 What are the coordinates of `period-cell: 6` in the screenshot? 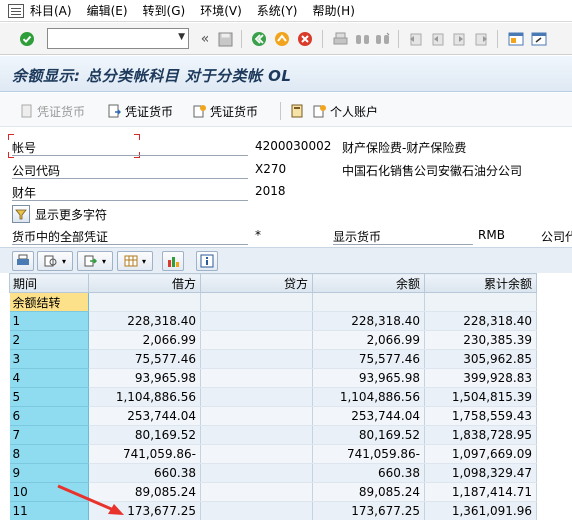 It's located at (49, 416).